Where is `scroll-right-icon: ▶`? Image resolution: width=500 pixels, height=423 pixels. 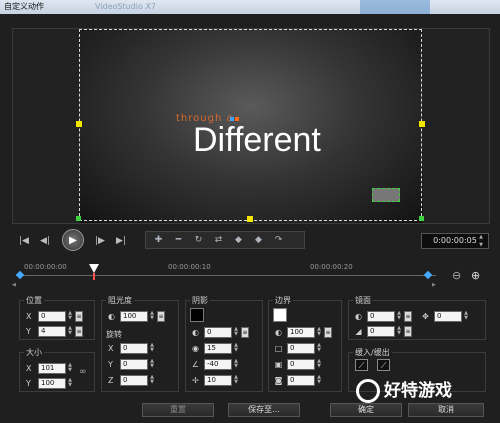 scroll-right-icon: ▶ is located at coordinates (434, 285).